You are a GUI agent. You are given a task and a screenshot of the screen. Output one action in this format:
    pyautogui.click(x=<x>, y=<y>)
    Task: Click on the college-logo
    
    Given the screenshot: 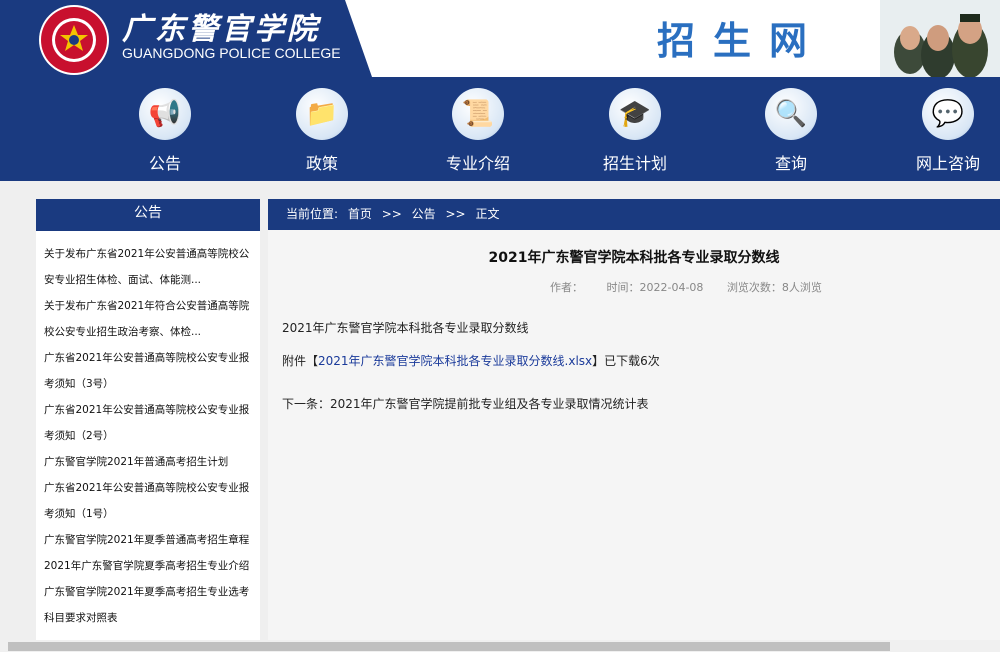 What is the action you would take?
    pyautogui.click(x=74, y=40)
    